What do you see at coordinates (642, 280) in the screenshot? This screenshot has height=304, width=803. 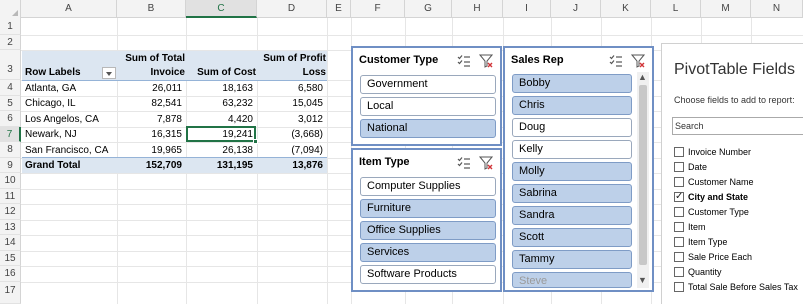 I see `scroll-down-icon: ▼` at bounding box center [642, 280].